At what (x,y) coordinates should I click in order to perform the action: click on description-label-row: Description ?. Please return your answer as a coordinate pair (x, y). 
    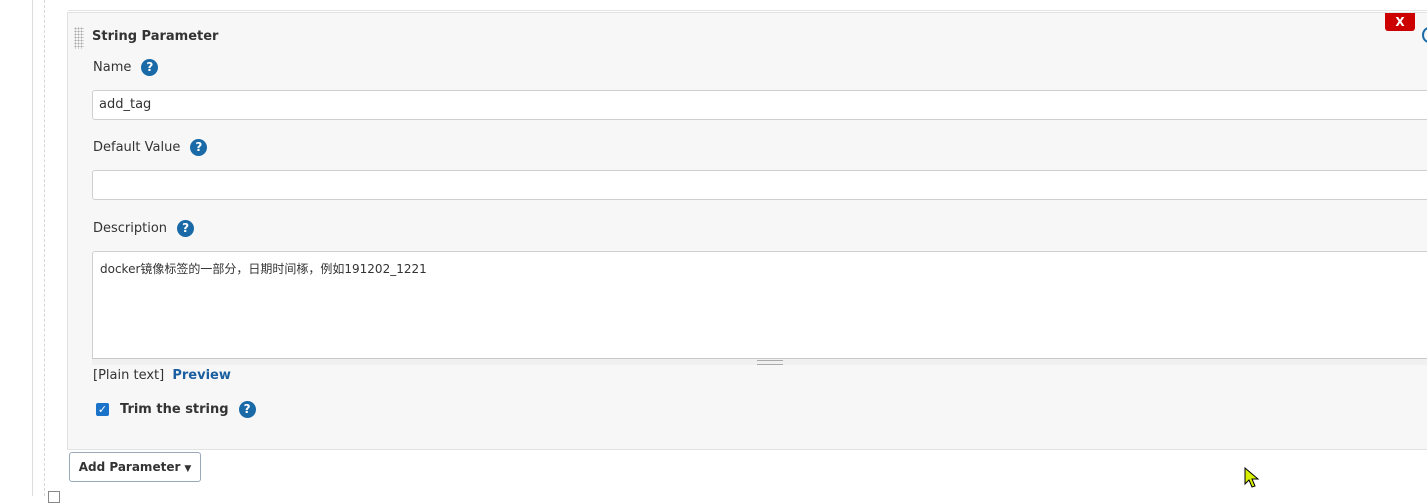
    Looking at the image, I should click on (144, 228).